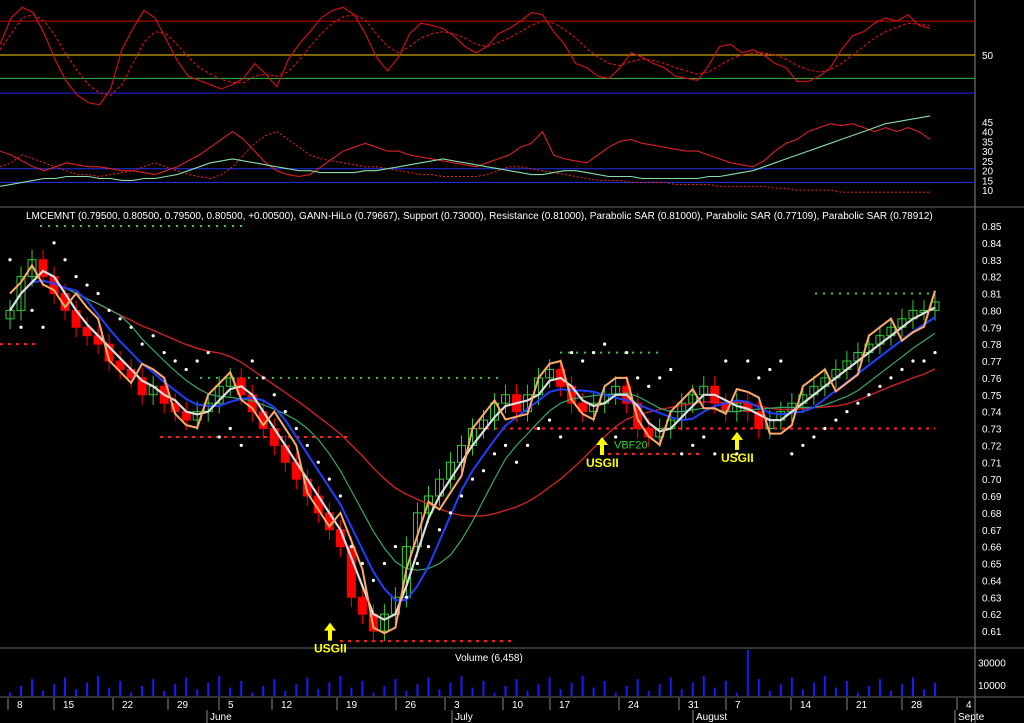 The image size is (1024, 723). Describe the element at coordinates (992, 379) in the screenshot. I see `price-tick-label: 0.76` at that location.